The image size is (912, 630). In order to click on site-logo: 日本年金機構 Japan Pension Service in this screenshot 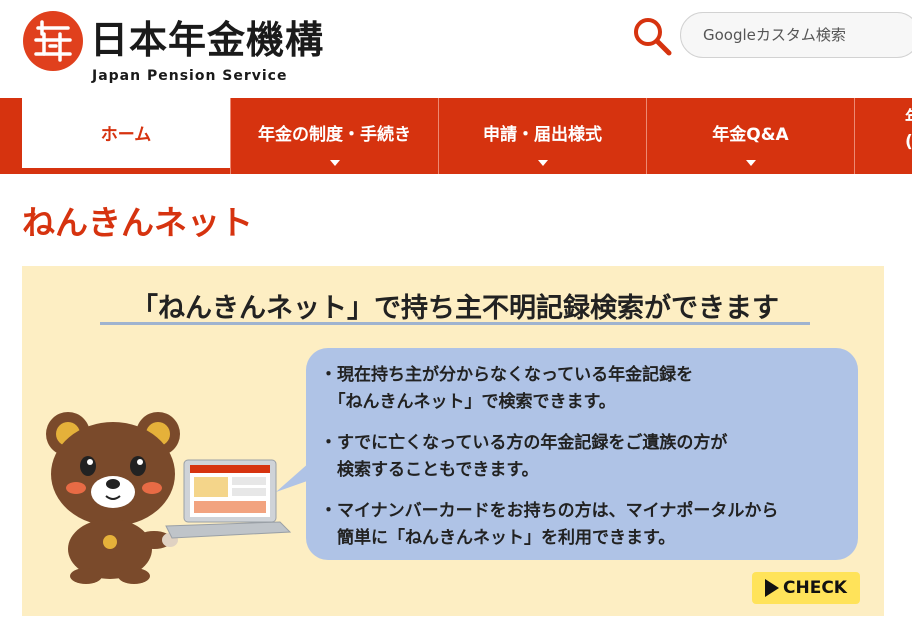, I will do `click(192, 49)`.